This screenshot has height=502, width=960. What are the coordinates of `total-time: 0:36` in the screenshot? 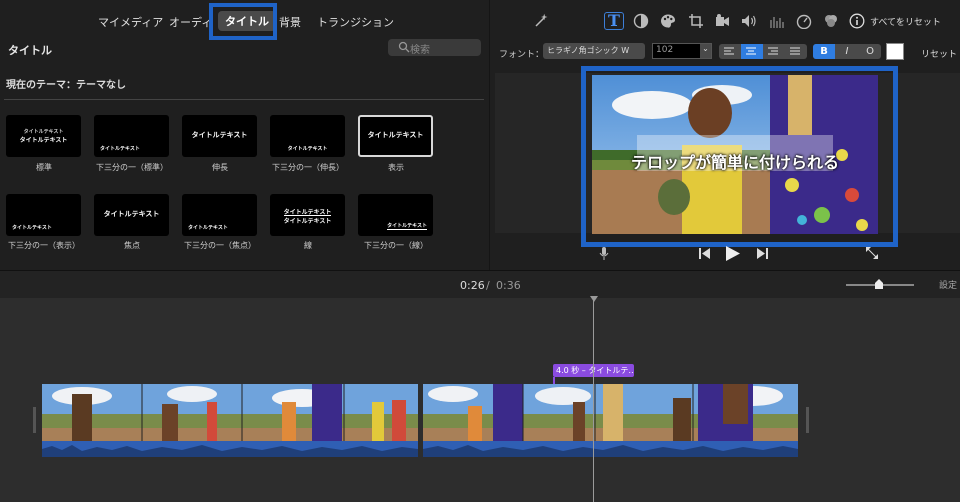 It's located at (508, 285).